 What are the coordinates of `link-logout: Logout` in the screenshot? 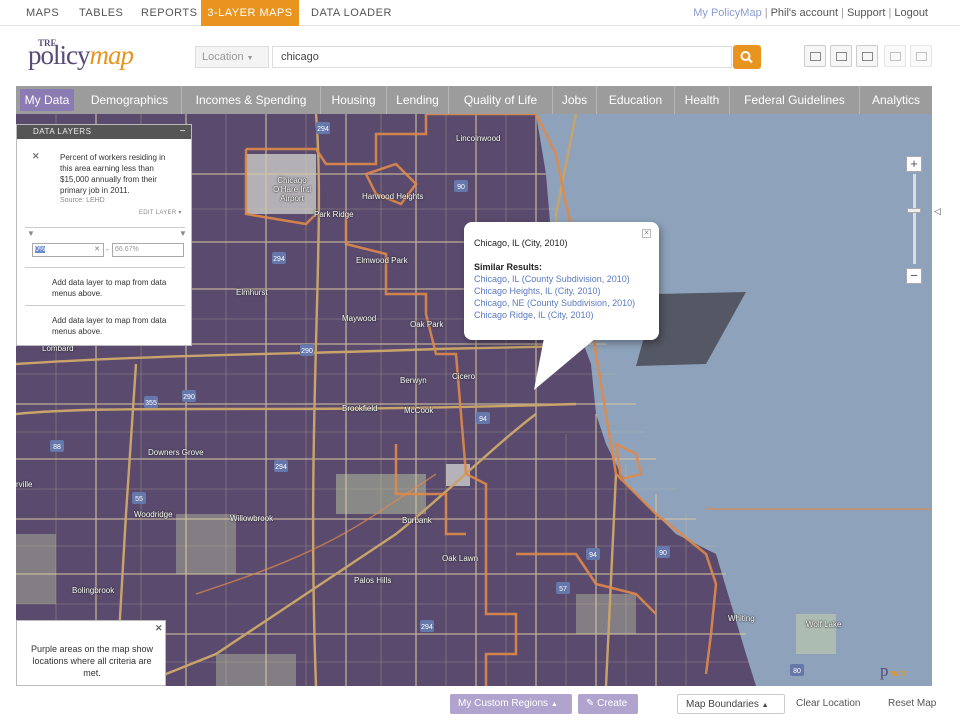 It's located at (911, 13).